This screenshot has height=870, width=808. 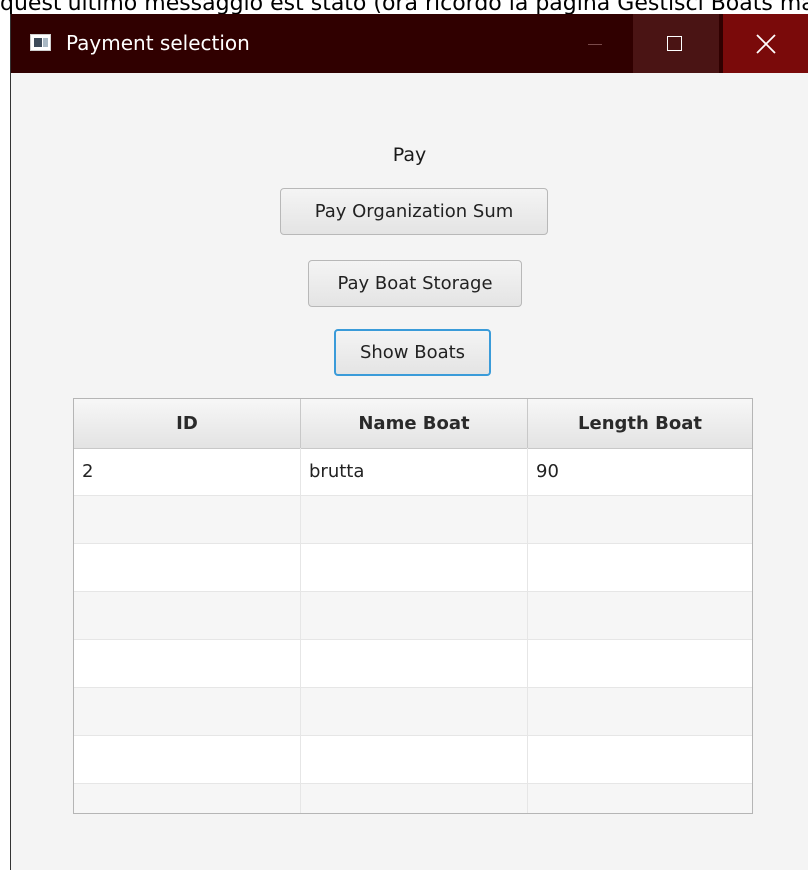 What do you see at coordinates (415, 283) in the screenshot?
I see `pay-boat-storage-button: Pay Boat Storage` at bounding box center [415, 283].